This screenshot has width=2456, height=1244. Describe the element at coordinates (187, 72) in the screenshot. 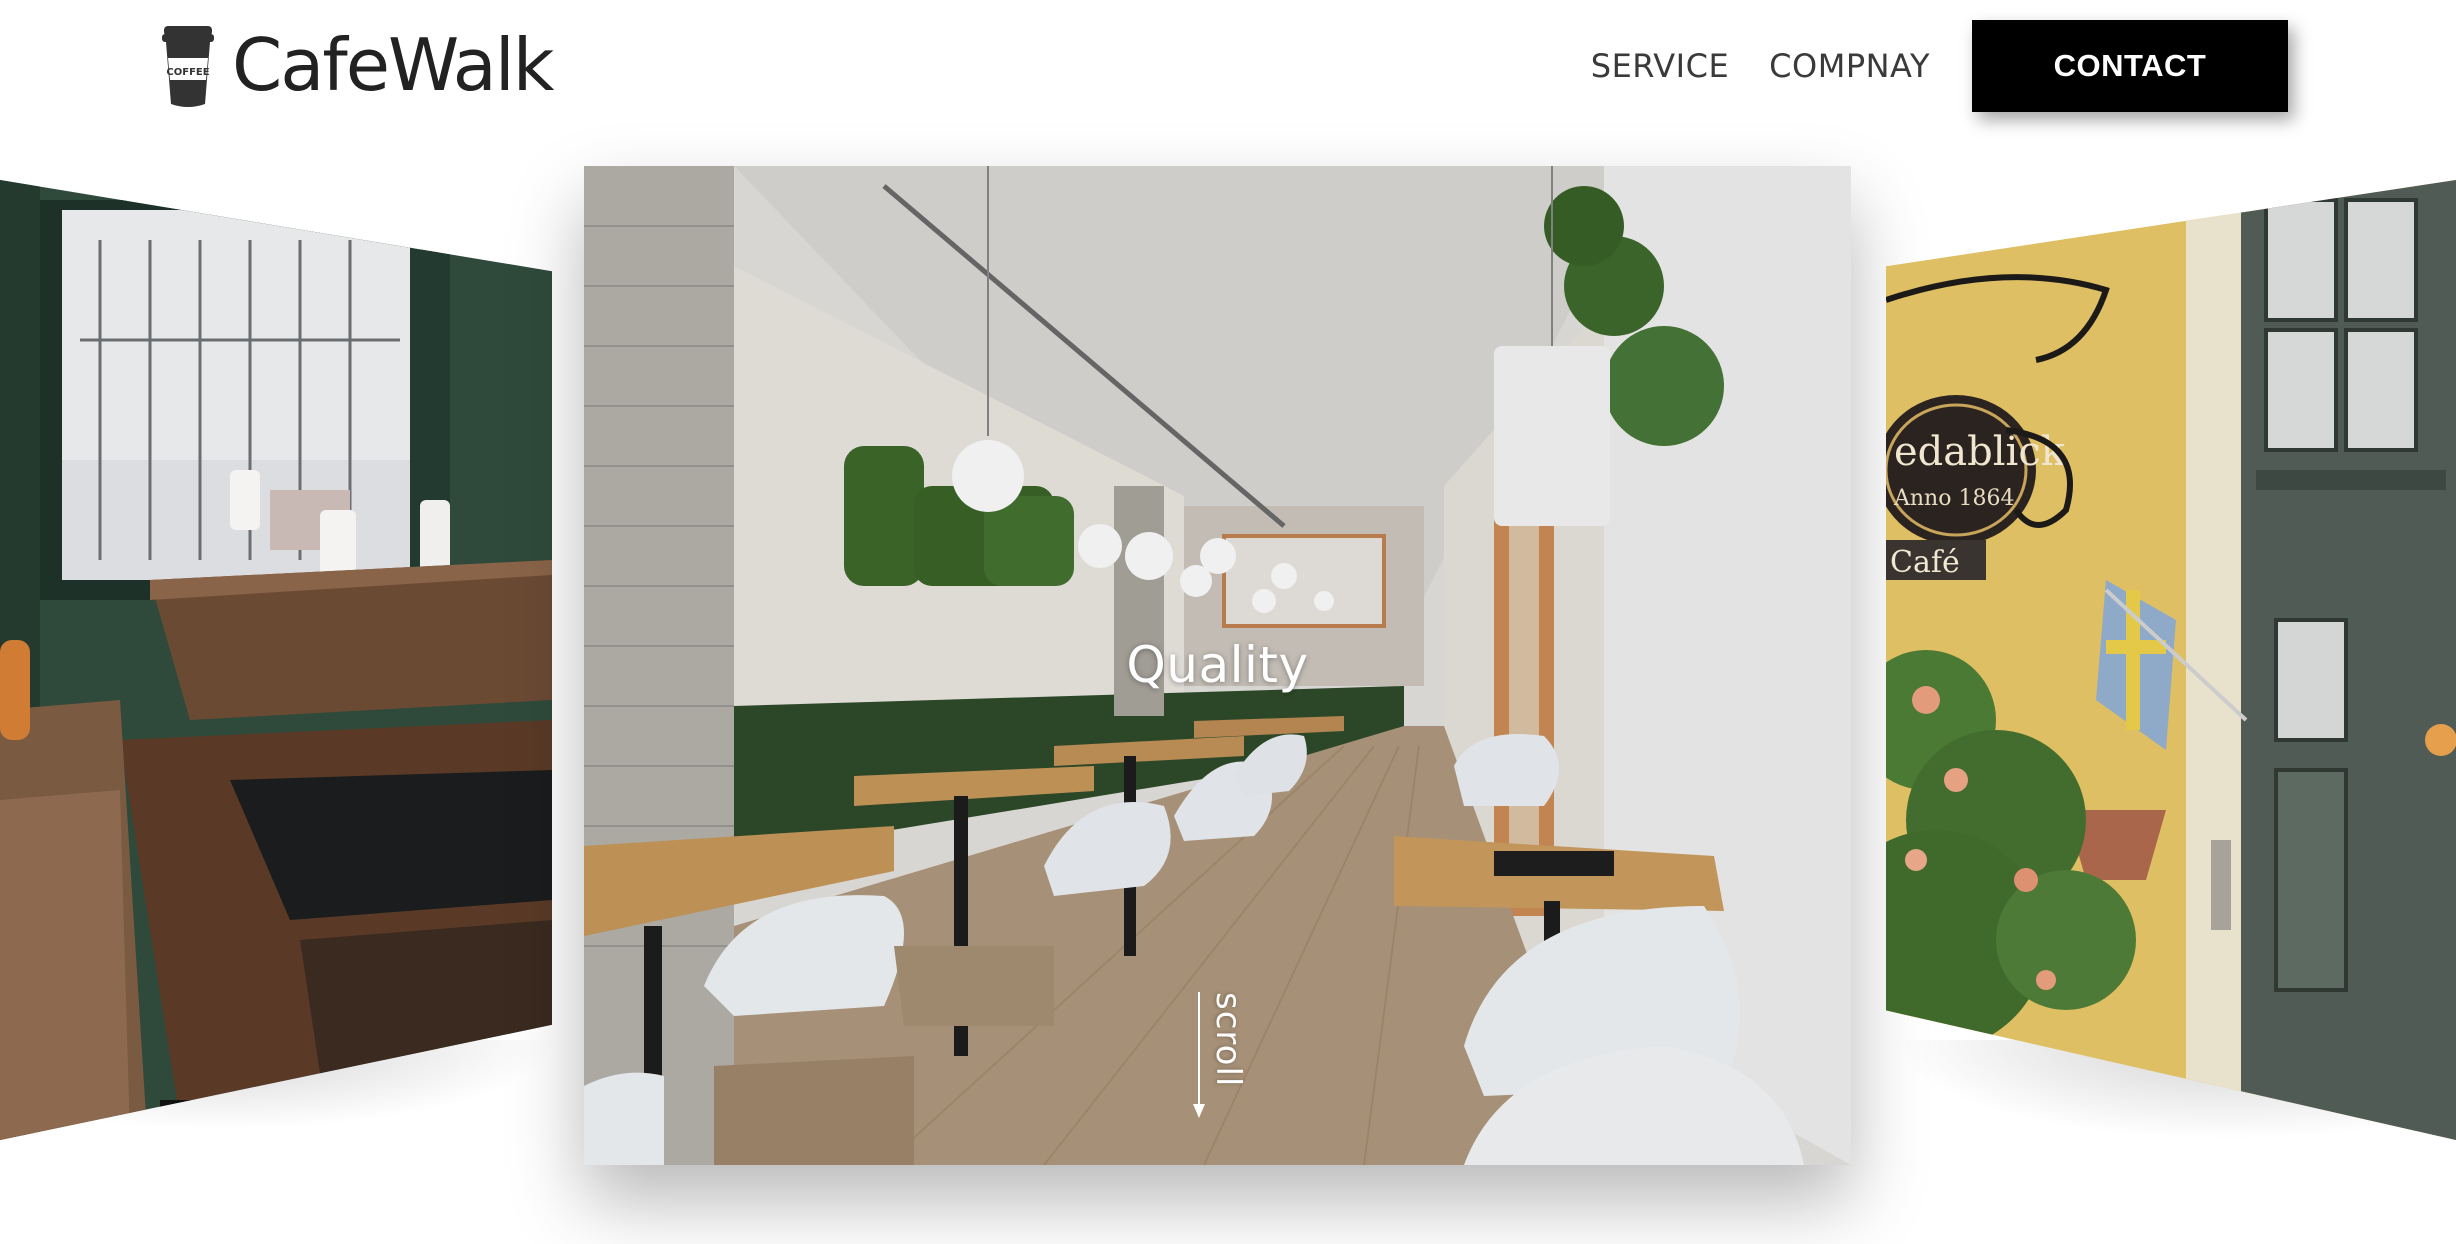

I see `cup-label: COFFEE` at that location.